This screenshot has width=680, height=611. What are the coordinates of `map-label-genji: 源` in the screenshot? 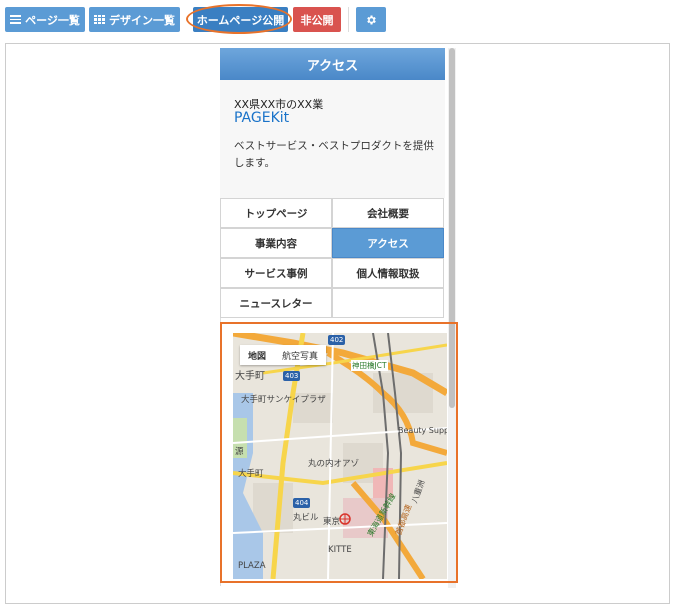 It's located at (239, 452).